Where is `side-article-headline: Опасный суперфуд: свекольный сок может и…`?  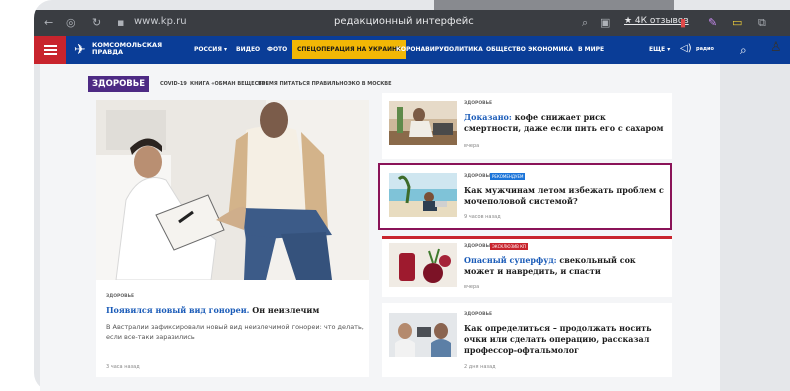
side-article-headline: Опасный суперфуд: свекольный сок может и… is located at coordinates (564, 266).